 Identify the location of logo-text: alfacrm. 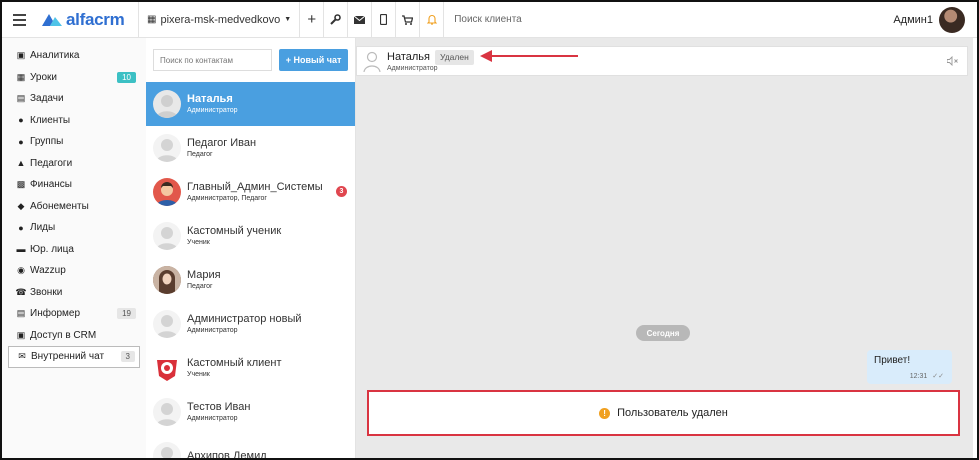
(95, 19).